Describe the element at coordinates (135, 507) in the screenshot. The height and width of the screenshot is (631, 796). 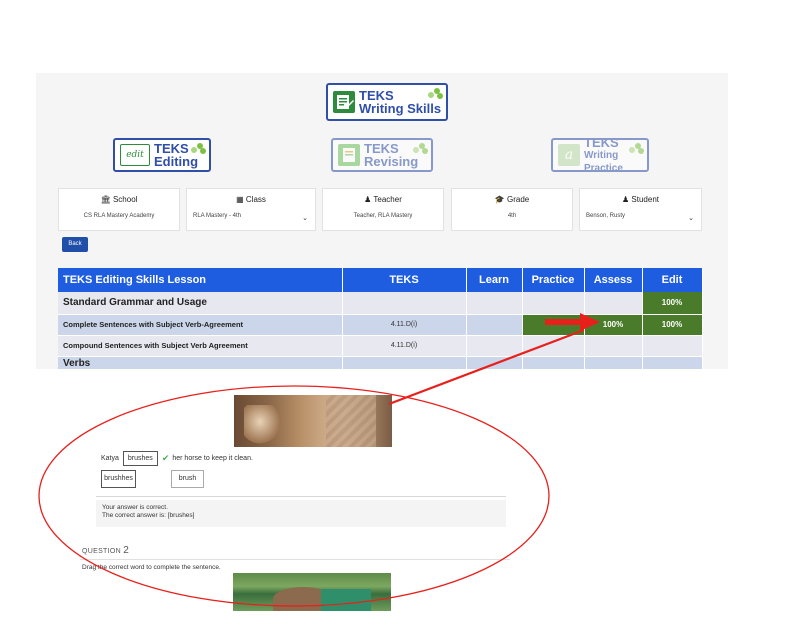
I see `feedback-correct: Your answer is correct.` at that location.